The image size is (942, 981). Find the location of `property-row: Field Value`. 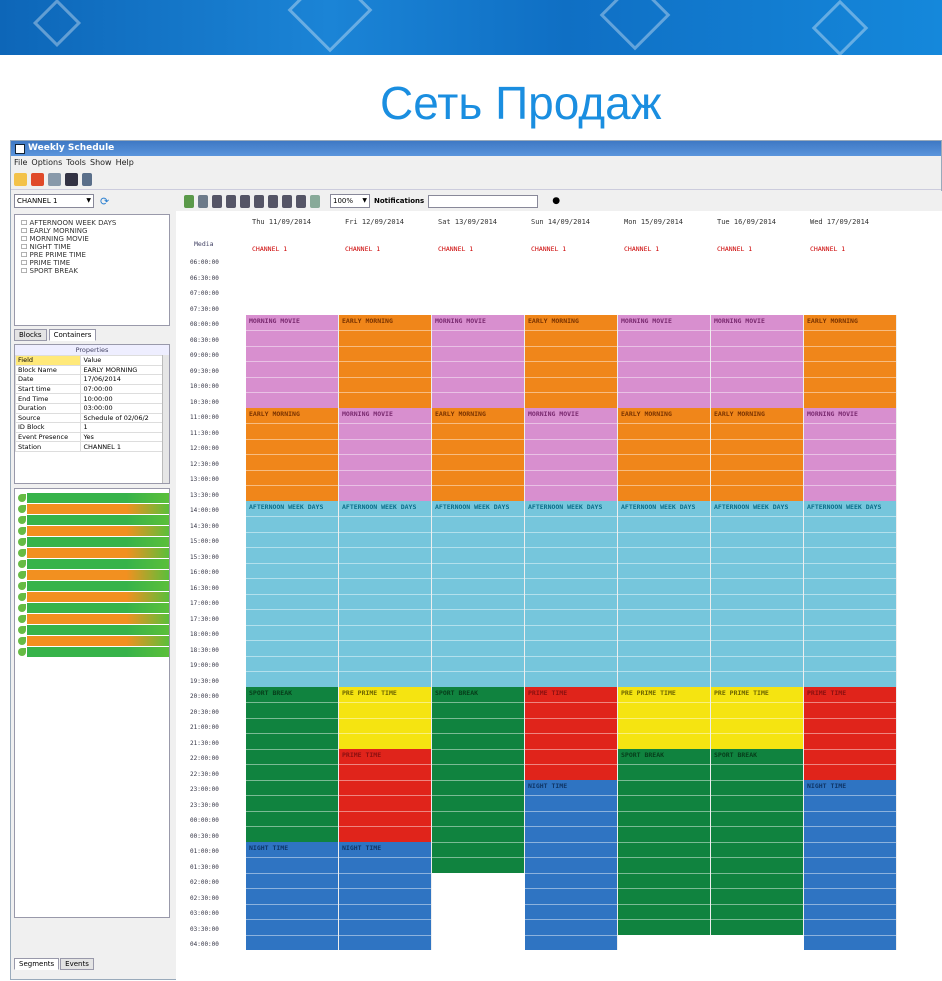

property-row: Field Value is located at coordinates (89, 360).